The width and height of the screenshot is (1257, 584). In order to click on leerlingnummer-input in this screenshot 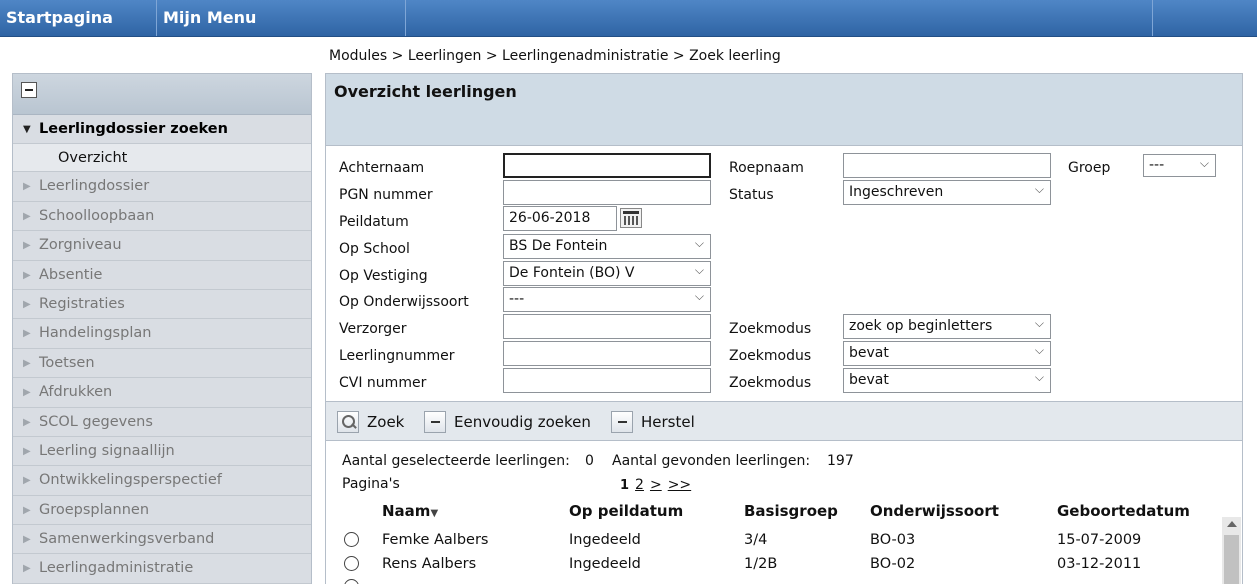, I will do `click(607, 353)`.